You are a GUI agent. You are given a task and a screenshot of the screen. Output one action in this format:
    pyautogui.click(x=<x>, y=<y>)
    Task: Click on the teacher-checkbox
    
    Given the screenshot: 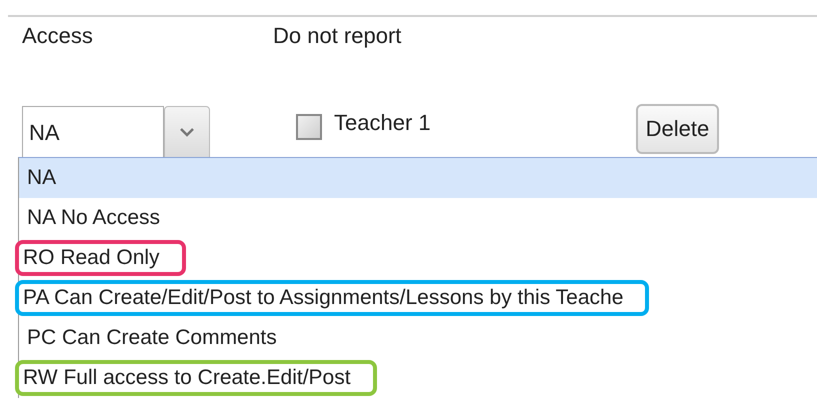 What is the action you would take?
    pyautogui.click(x=309, y=127)
    